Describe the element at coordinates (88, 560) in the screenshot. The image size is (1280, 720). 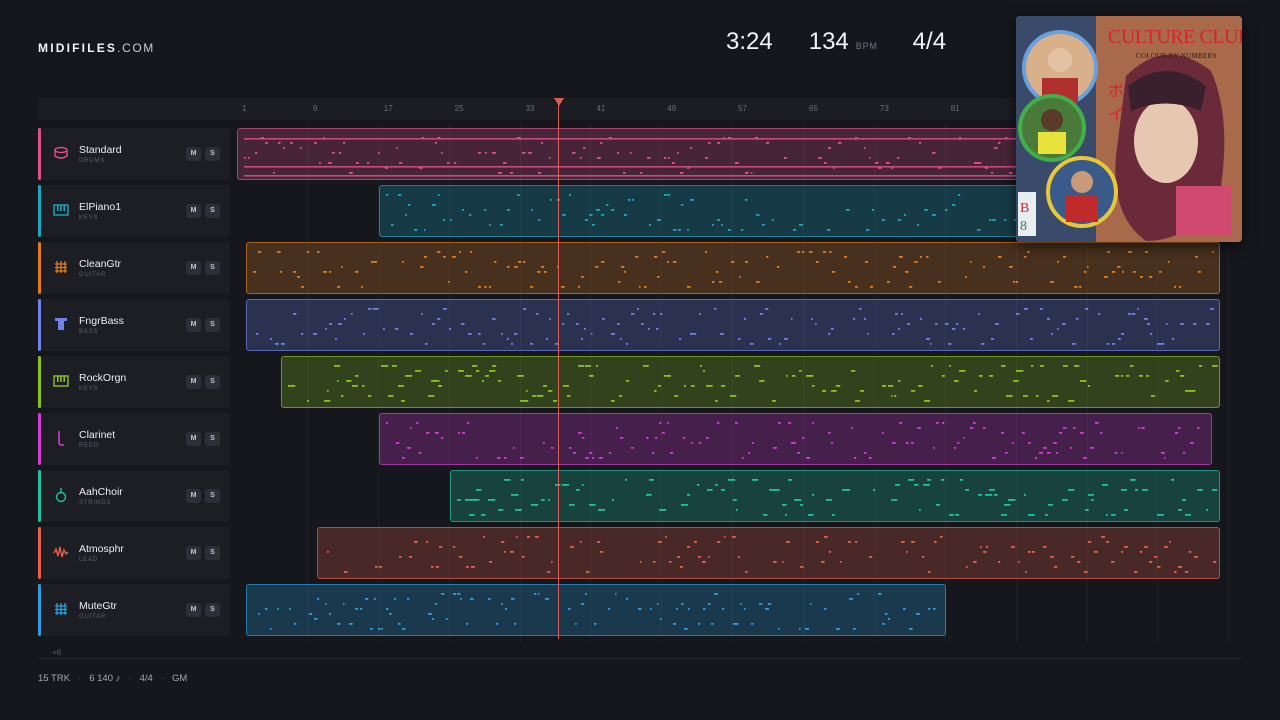
I see `track-instrument-type: LEAD` at that location.